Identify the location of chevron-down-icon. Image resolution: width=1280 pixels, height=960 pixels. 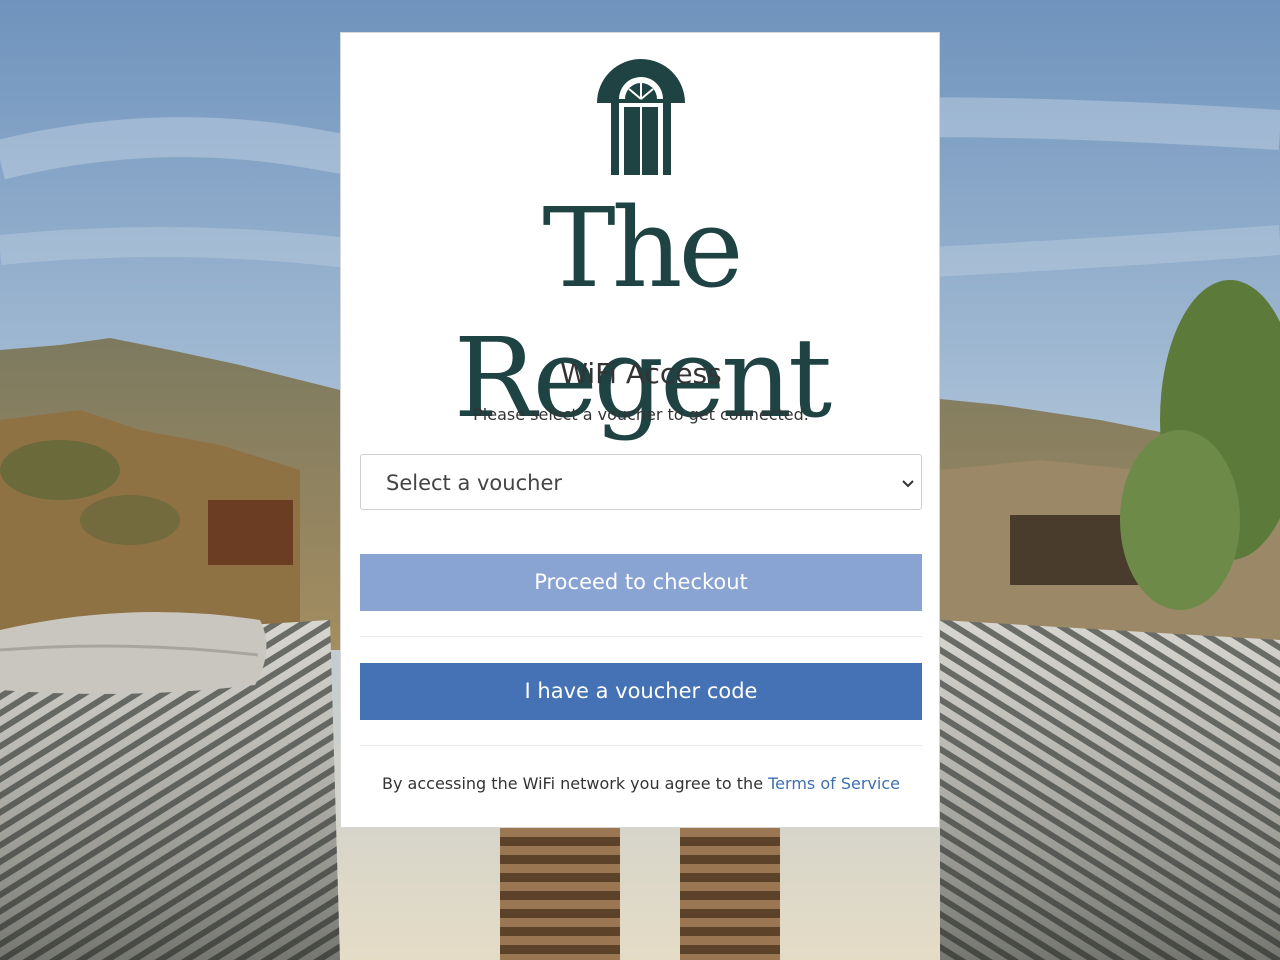
(908, 482).